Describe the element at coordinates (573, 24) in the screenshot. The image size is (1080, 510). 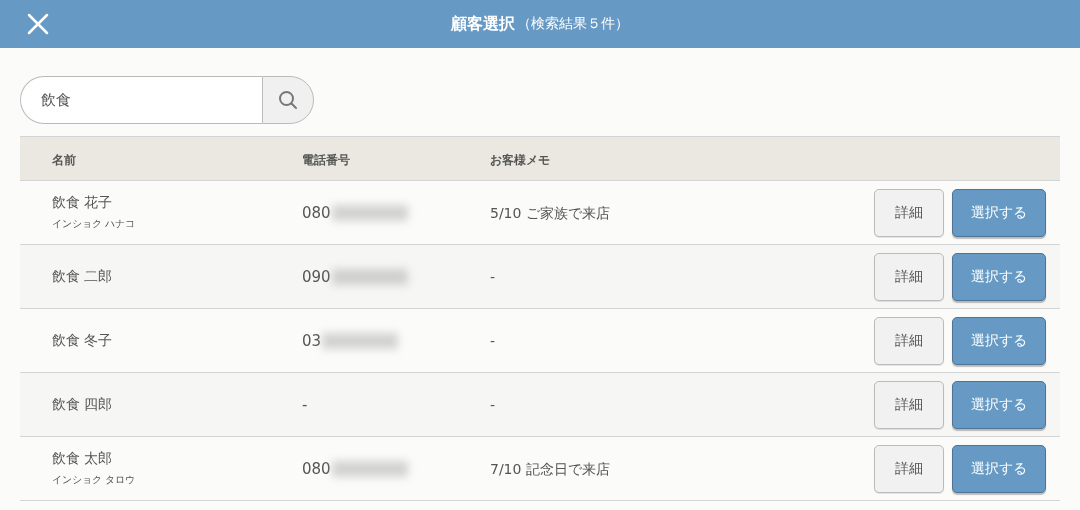
I see `result-count: （検索結果５件）` at that location.